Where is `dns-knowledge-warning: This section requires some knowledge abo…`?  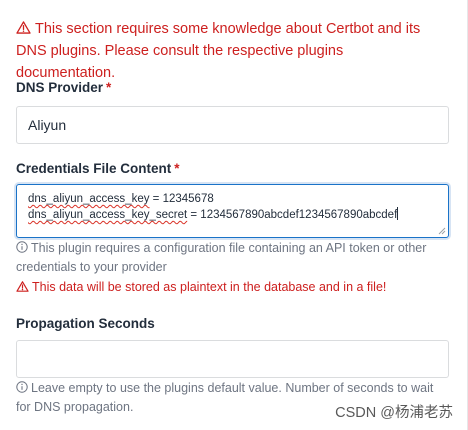 dns-knowledge-warning: This section requires some knowledge abo… is located at coordinates (231, 51).